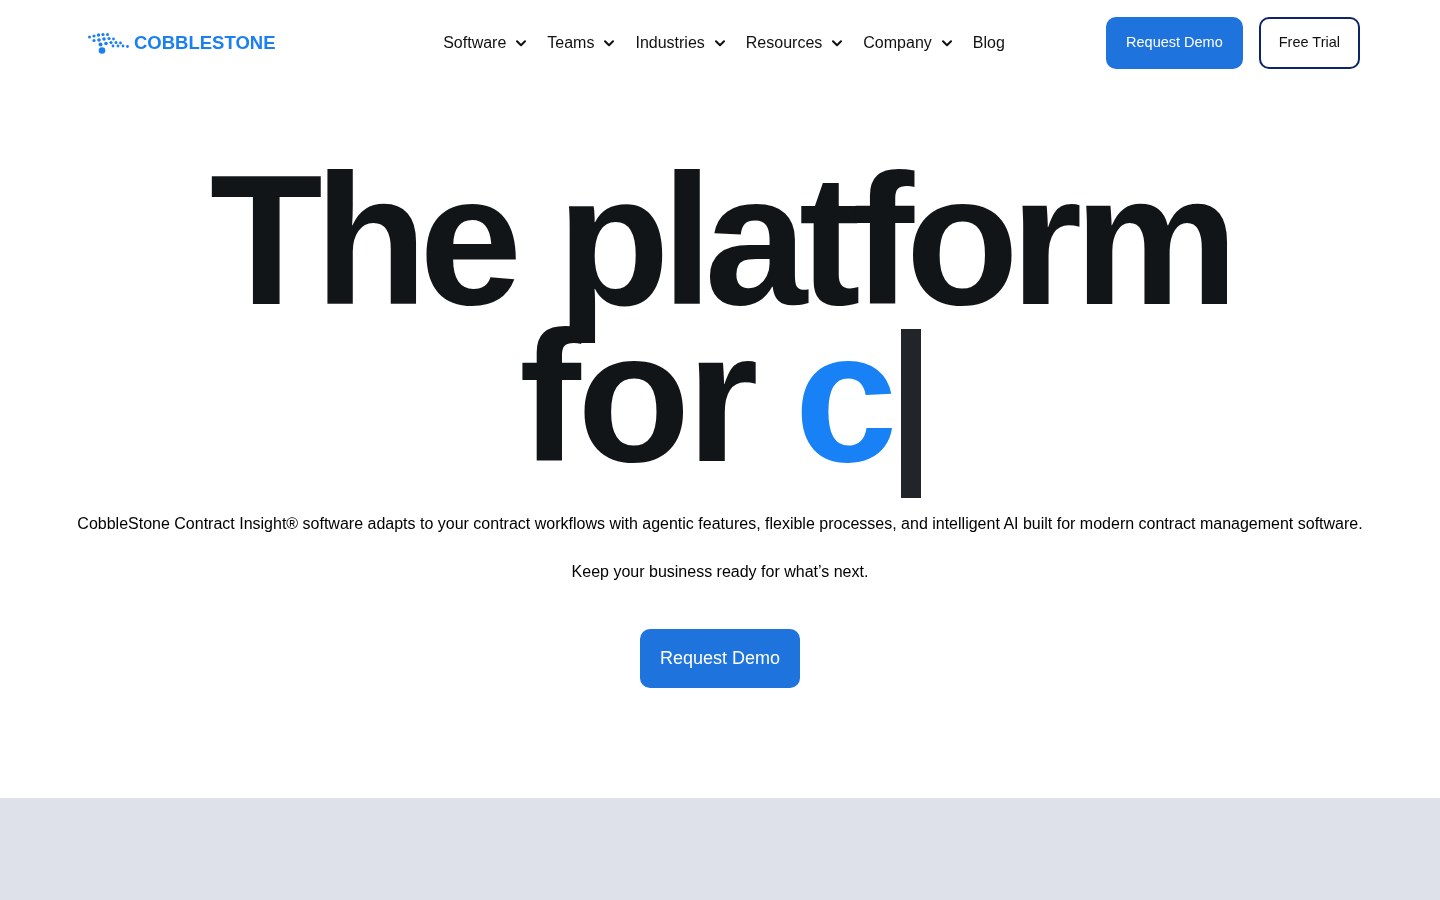  I want to click on nav-dropdown: Industries, so click(680, 43).